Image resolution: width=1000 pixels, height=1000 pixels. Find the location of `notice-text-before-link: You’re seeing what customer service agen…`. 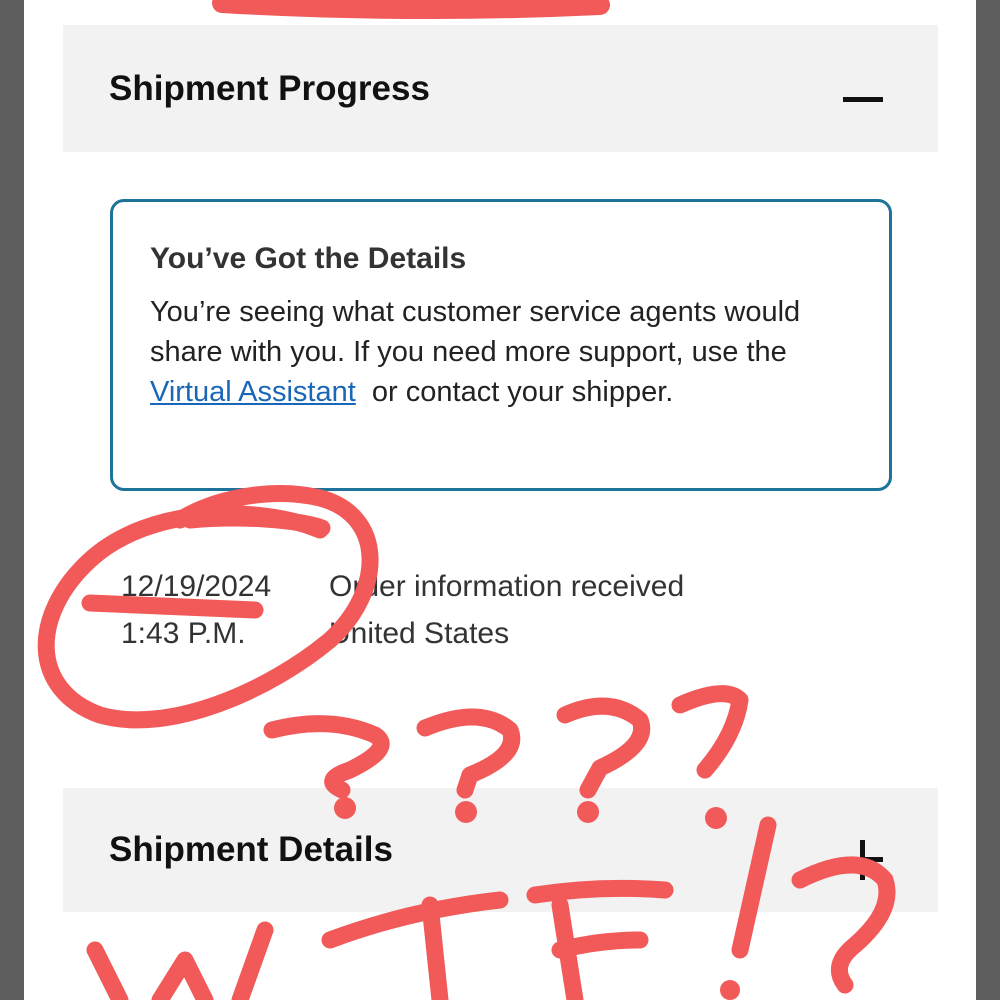

notice-text-before-link: You’re seeing what customer service agen… is located at coordinates (475, 332).